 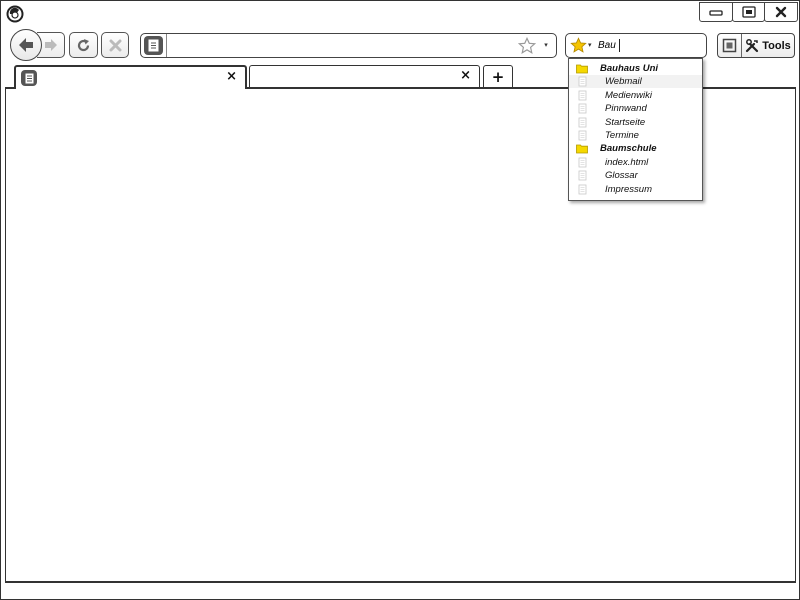 What do you see at coordinates (622, 135) in the screenshot?
I see `bookmark-label: Termine` at bounding box center [622, 135].